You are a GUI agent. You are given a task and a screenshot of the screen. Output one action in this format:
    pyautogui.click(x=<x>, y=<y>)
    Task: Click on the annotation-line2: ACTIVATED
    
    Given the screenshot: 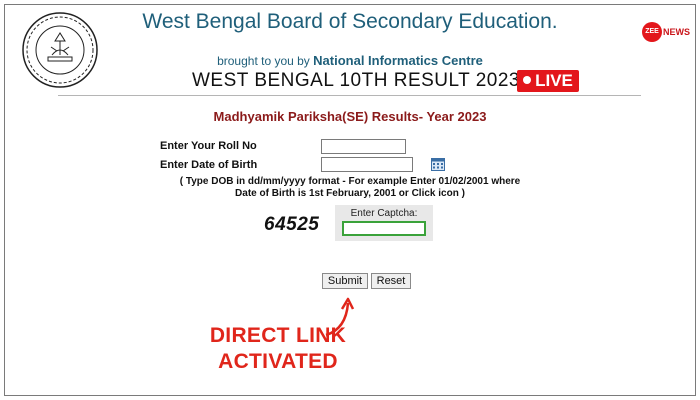 What is the action you would take?
    pyautogui.click(x=278, y=361)
    